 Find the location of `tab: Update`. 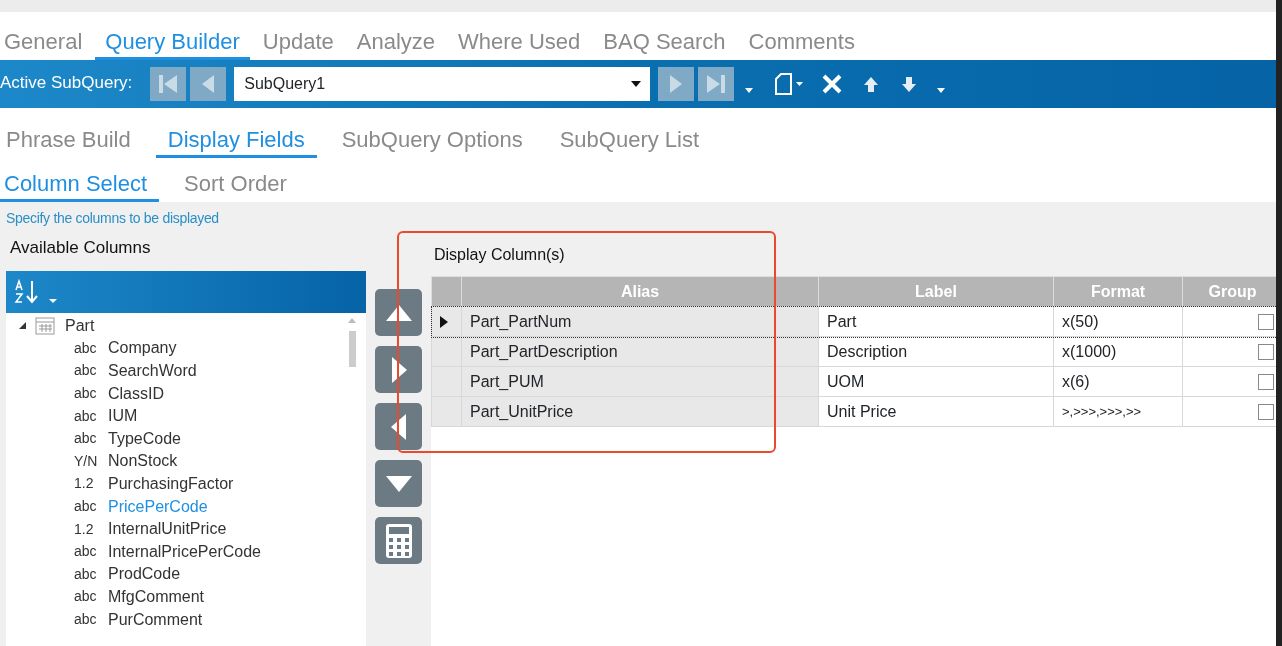

tab: Update is located at coordinates (298, 44).